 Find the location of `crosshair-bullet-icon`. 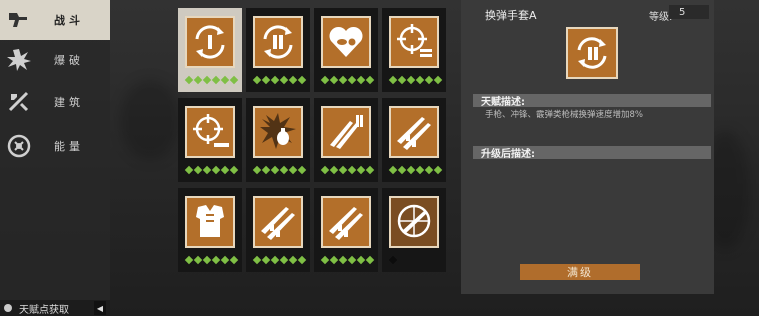

crosshair-bullet-icon is located at coordinates (211, 130).